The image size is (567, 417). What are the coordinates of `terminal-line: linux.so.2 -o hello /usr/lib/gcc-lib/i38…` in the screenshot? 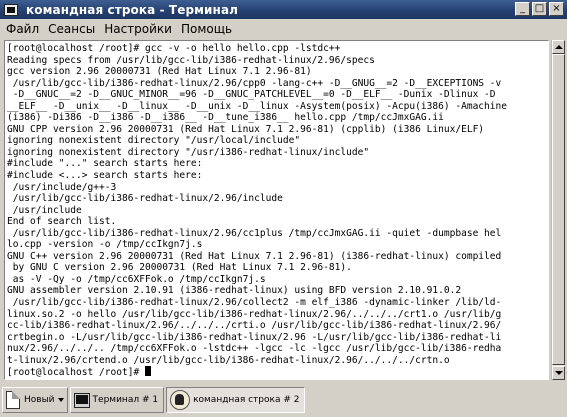 It's located at (254, 314).